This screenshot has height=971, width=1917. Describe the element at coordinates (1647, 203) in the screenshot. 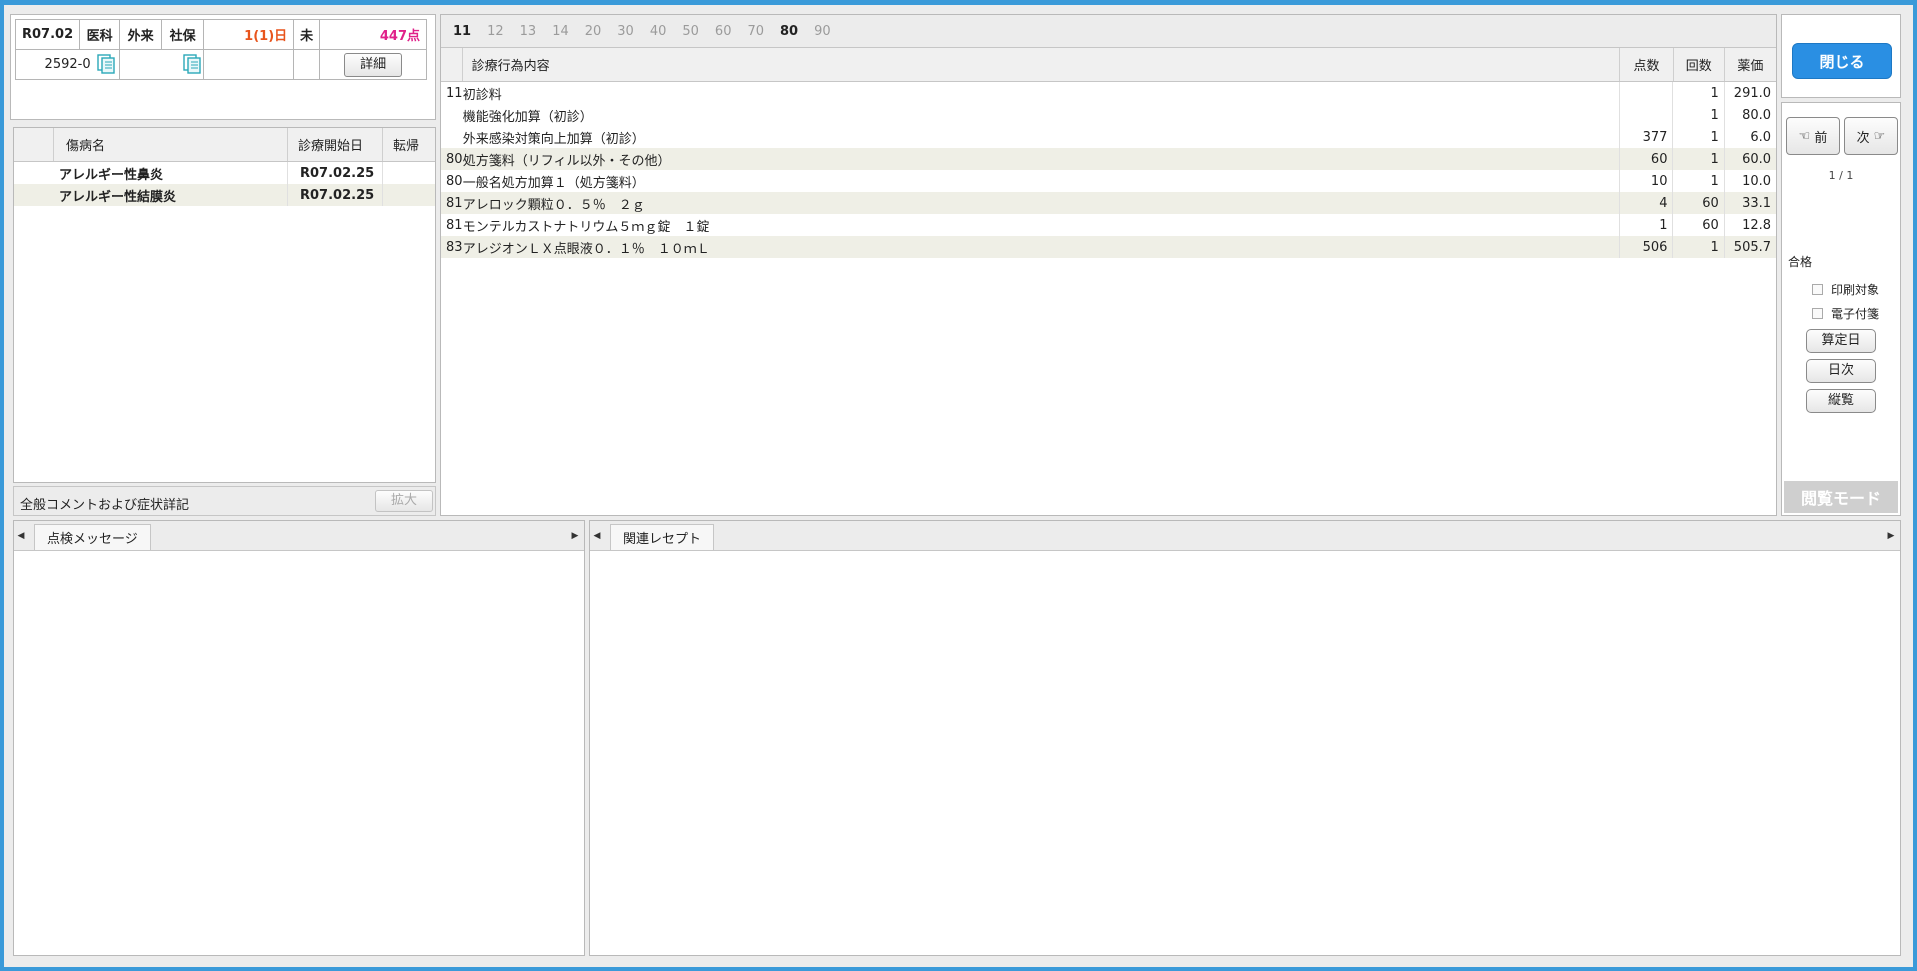

I see `procedure-points: 4` at that location.